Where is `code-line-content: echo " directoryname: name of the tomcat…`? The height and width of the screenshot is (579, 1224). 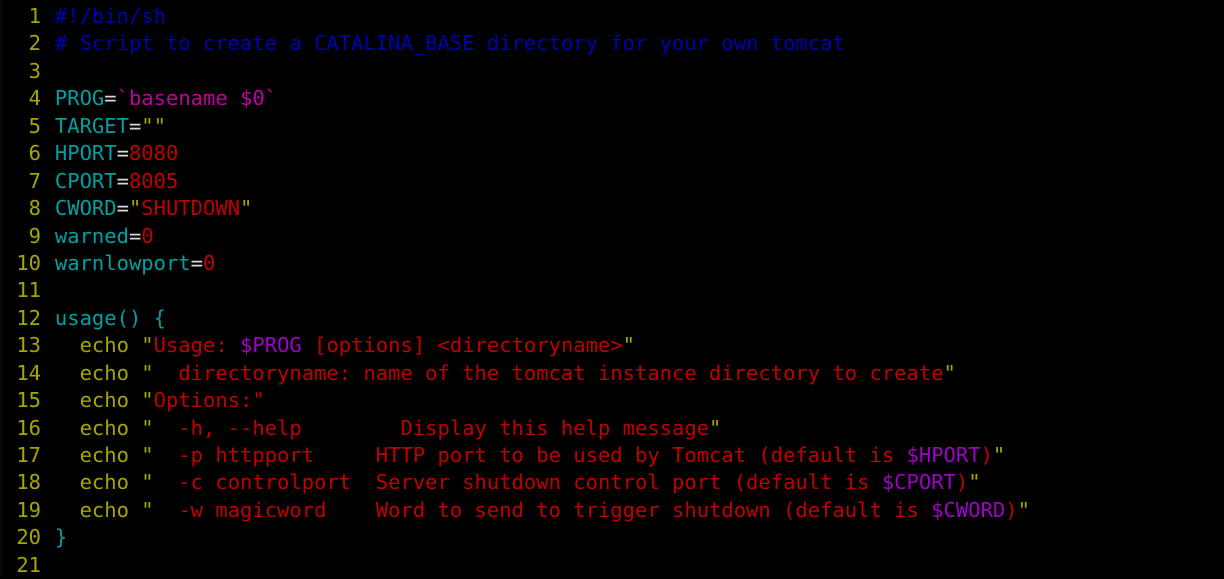 code-line-content: echo " directoryname: name of the tomcat… is located at coordinates (632, 373).